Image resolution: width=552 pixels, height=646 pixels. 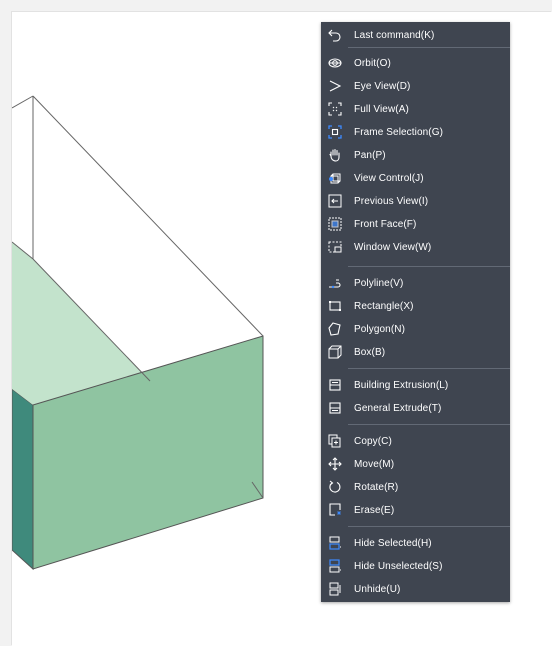 What do you see at coordinates (334, 385) in the screenshot?
I see `building-extrusion-icon` at bounding box center [334, 385].